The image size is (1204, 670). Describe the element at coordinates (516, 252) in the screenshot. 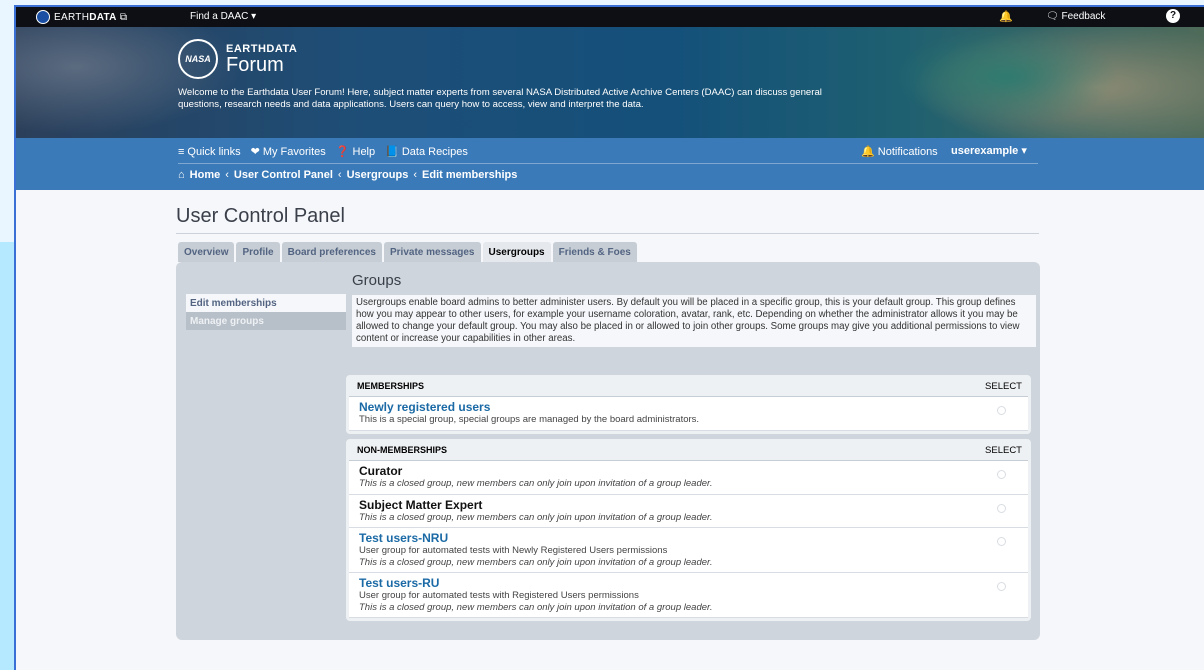

I see `tab-usergroups: Usergroups` at that location.